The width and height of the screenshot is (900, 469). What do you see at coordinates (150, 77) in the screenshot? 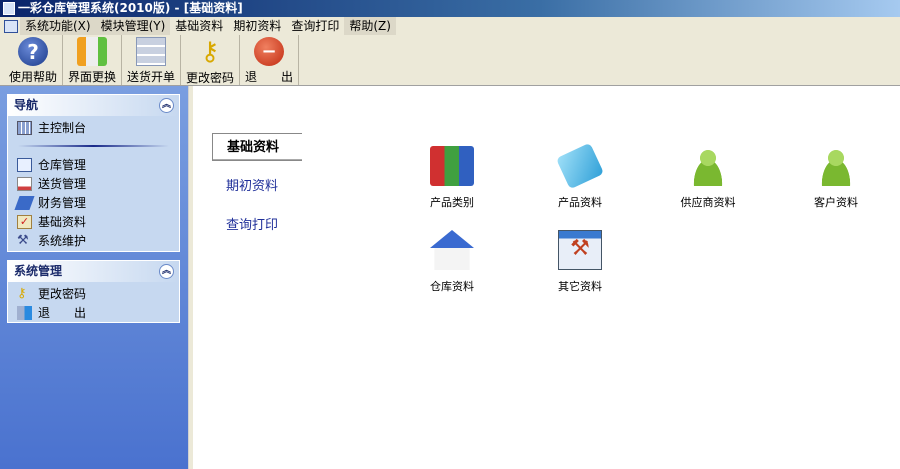
I see `delivery-order-label: 送货开单` at bounding box center [150, 77].